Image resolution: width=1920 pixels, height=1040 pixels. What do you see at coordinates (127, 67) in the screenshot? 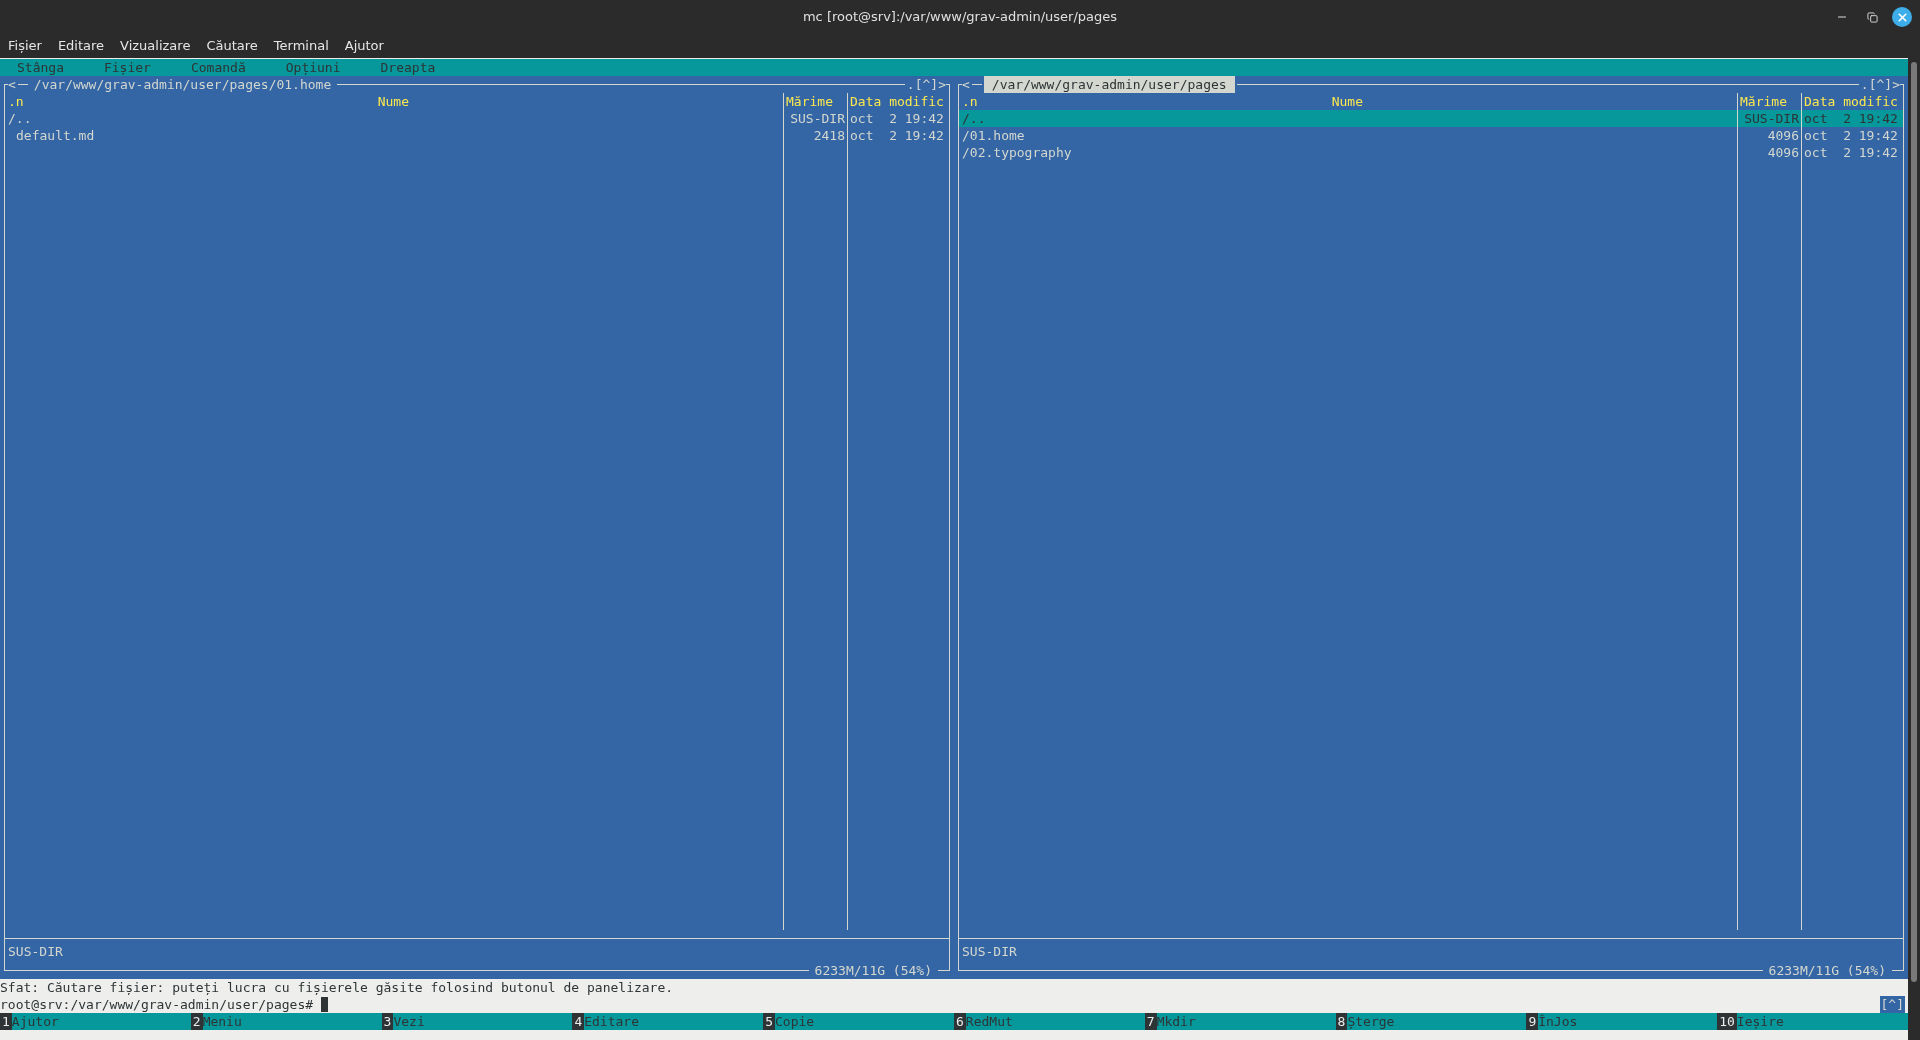
I see `mc-menu-item: Fișier` at bounding box center [127, 67].